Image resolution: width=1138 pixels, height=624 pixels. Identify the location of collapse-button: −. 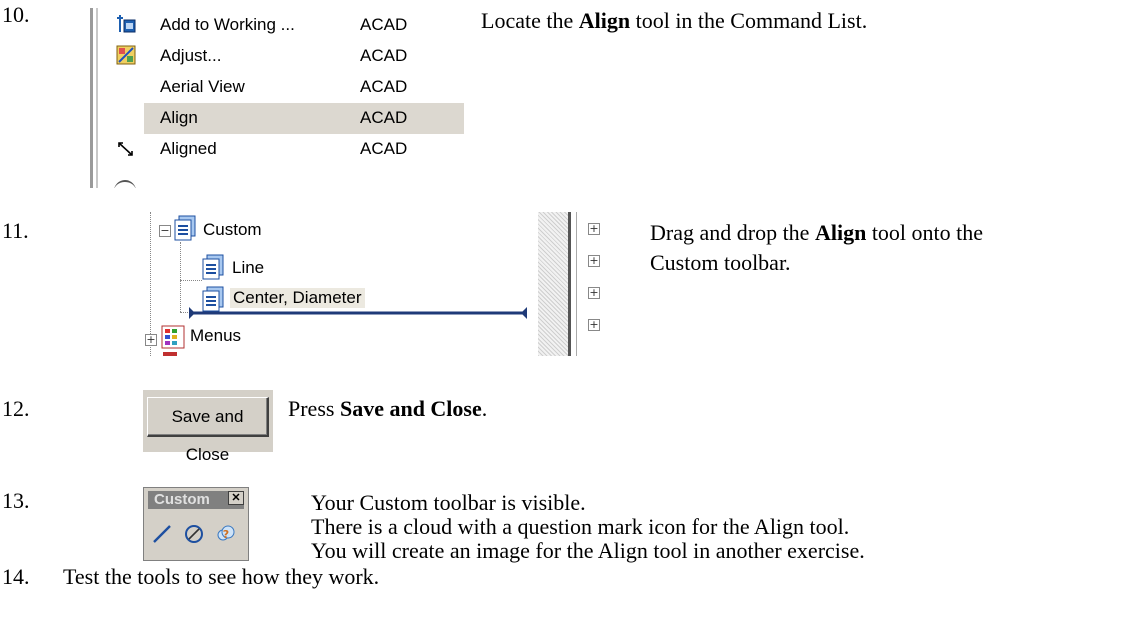
(165, 231).